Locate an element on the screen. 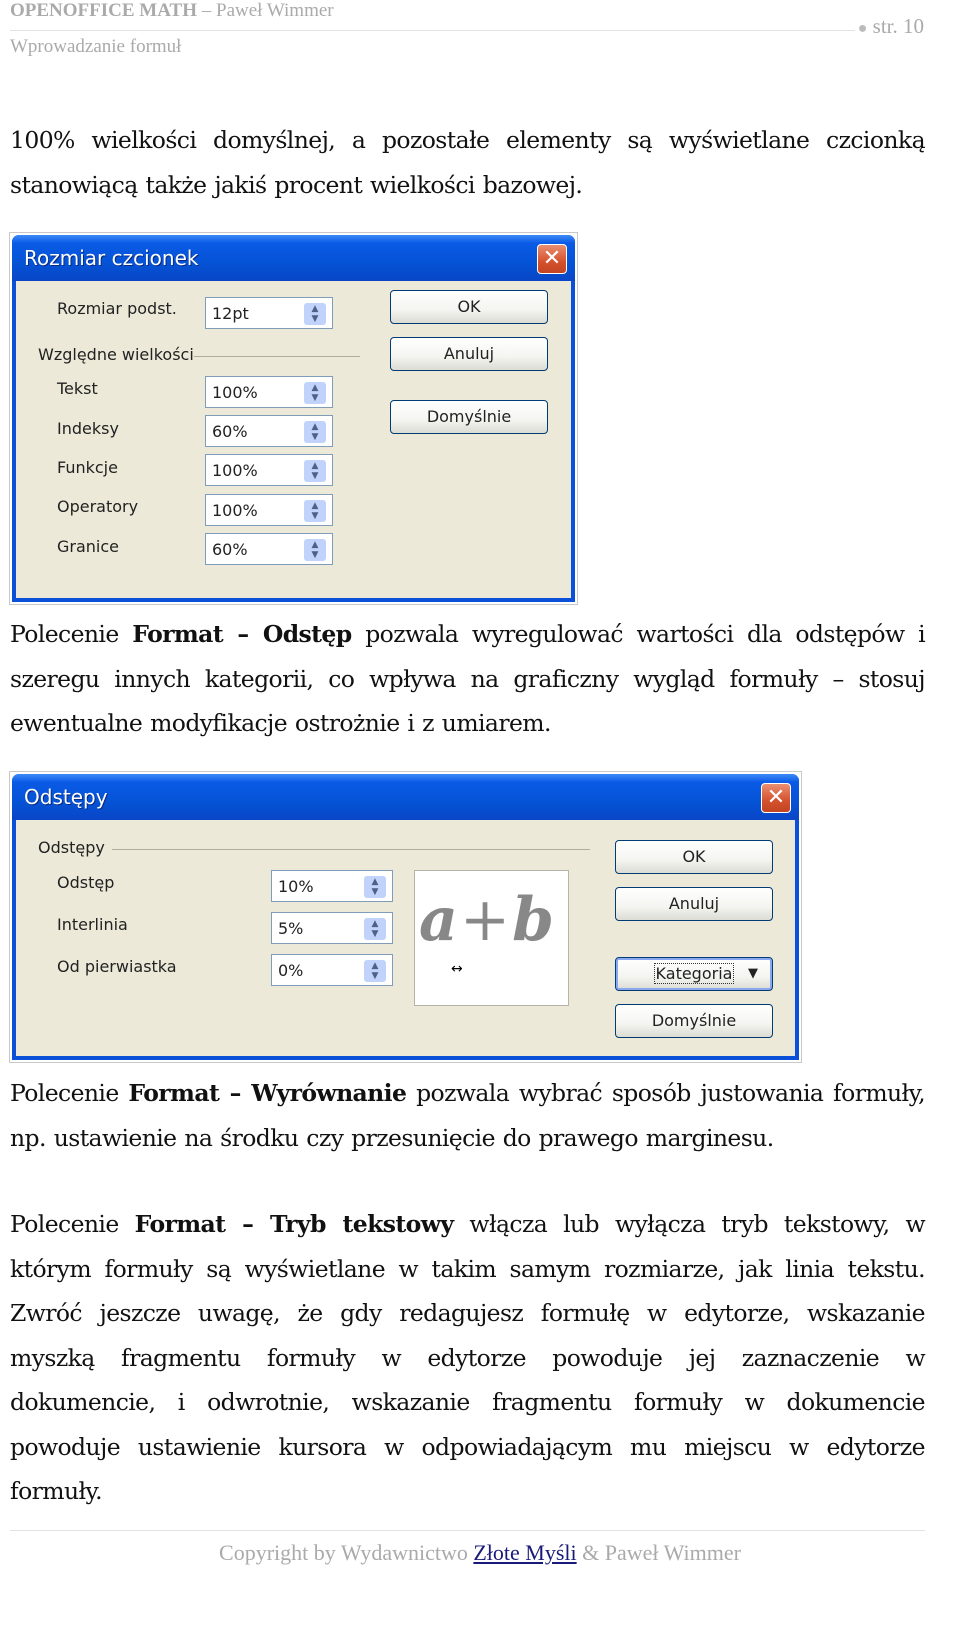  functions-label: Funkcje is located at coordinates (87, 467).